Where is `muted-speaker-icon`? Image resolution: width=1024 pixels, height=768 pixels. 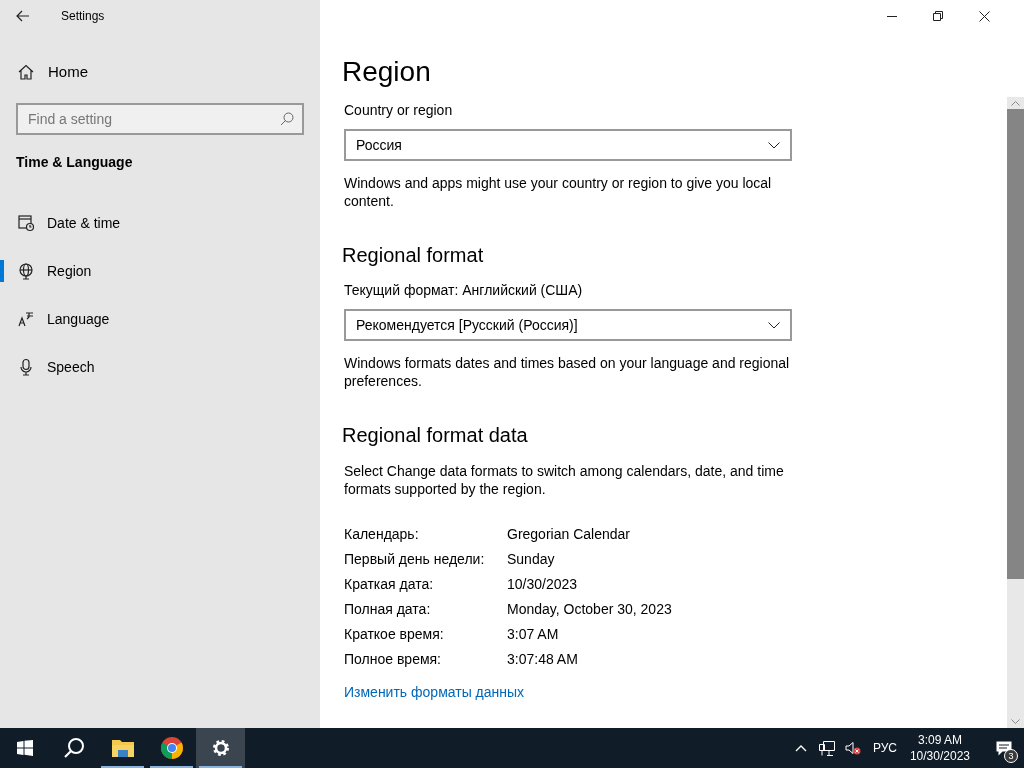 muted-speaker-icon is located at coordinates (852, 748).